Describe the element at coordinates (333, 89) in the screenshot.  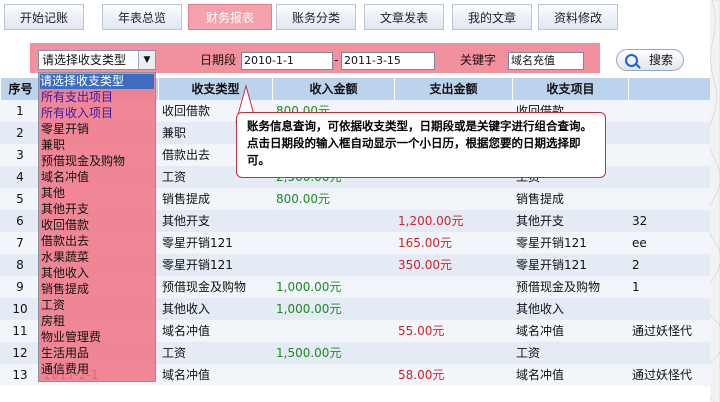
I see `header-income: 收入金额` at that location.